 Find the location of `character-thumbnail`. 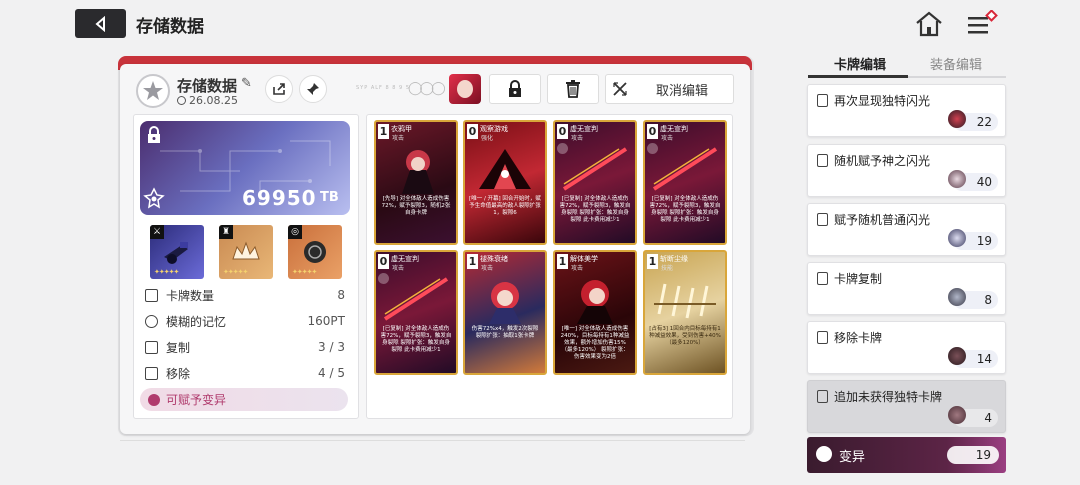

character-thumbnail is located at coordinates (465, 89).